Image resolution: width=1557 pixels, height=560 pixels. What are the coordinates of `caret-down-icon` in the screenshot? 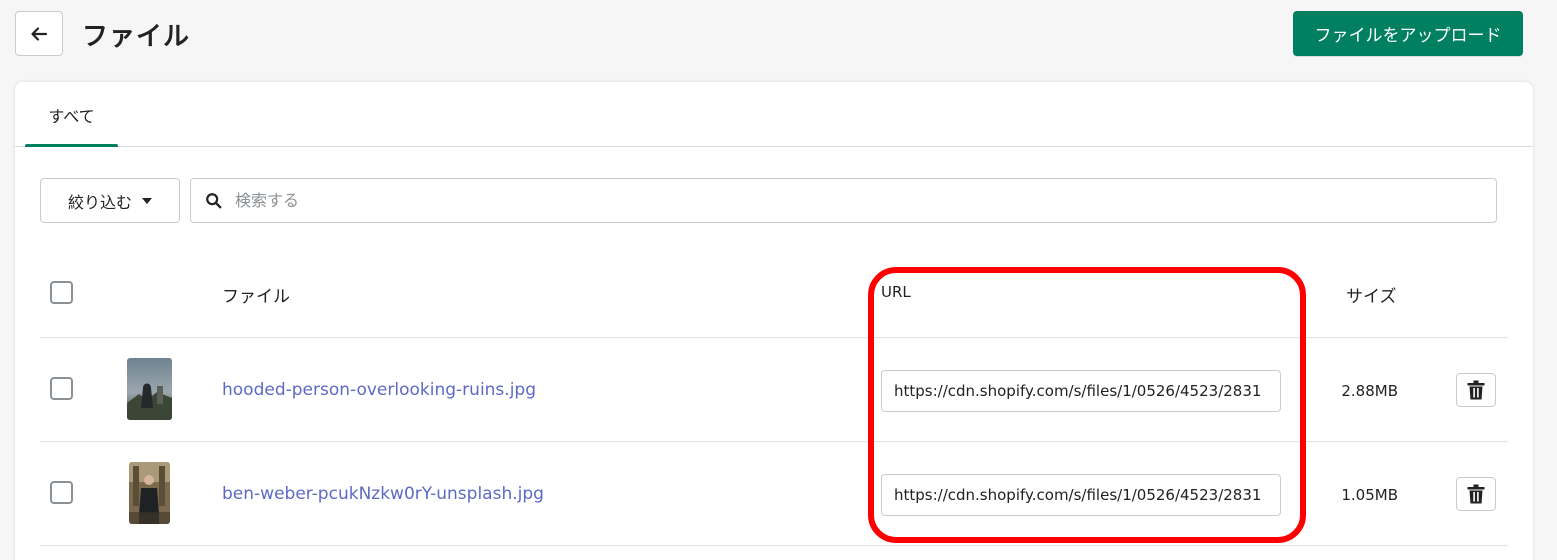 It's located at (147, 200).